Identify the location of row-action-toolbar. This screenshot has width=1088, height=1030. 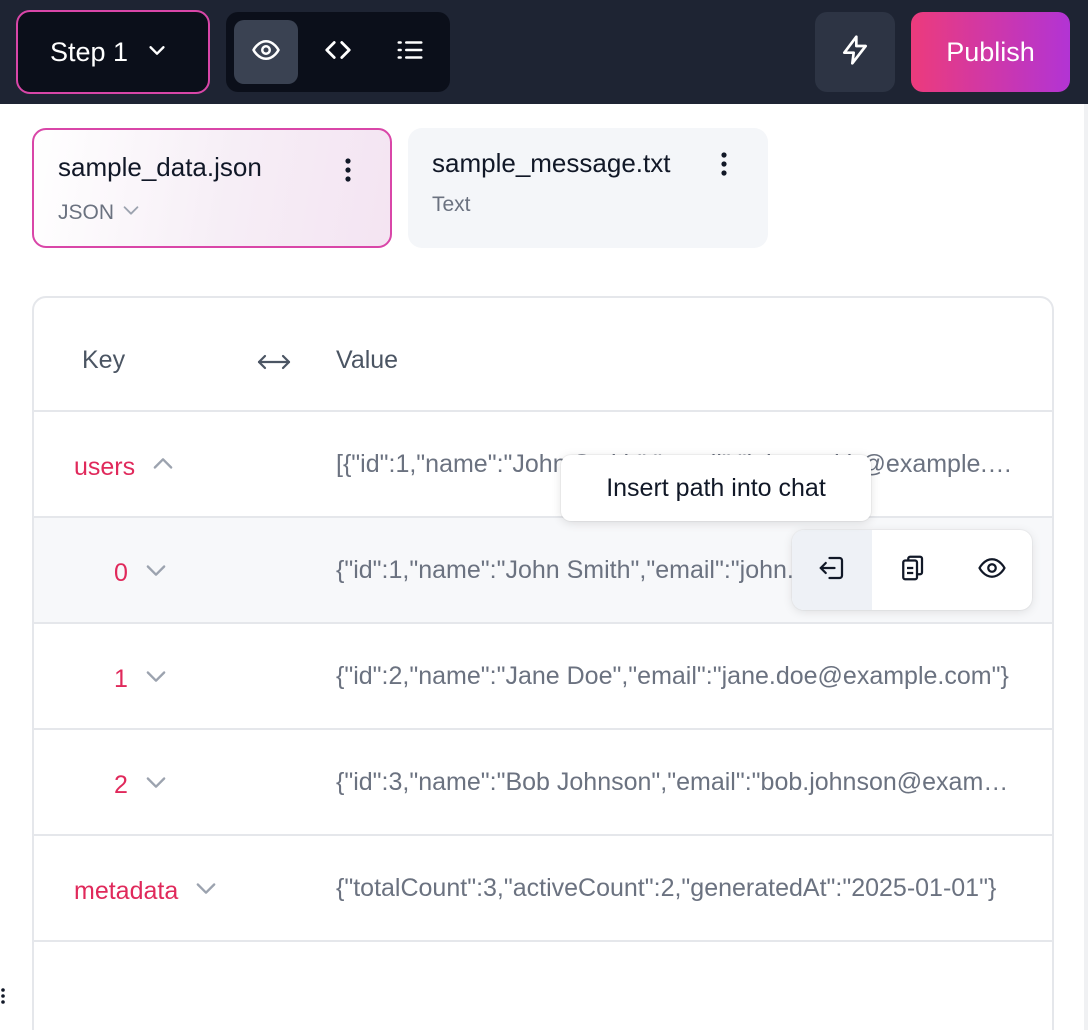
(912, 570).